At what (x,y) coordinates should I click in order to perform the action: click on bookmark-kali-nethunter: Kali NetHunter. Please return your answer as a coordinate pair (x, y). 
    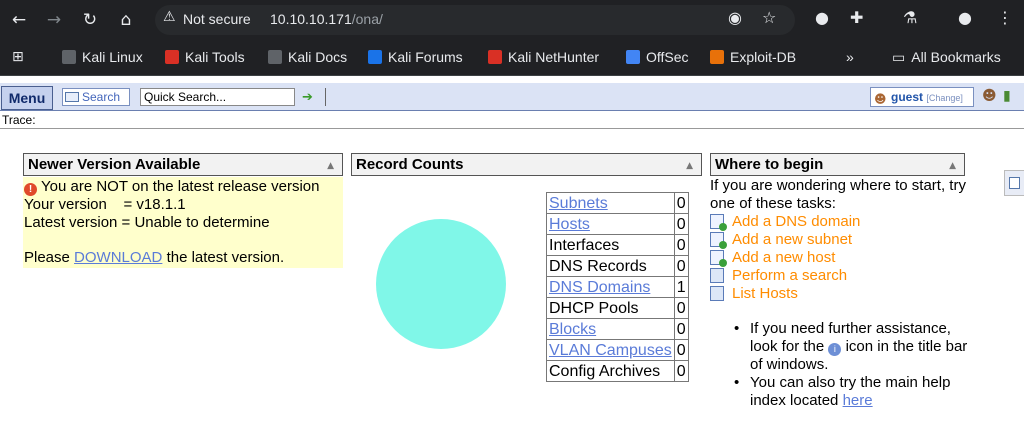
    Looking at the image, I should click on (543, 57).